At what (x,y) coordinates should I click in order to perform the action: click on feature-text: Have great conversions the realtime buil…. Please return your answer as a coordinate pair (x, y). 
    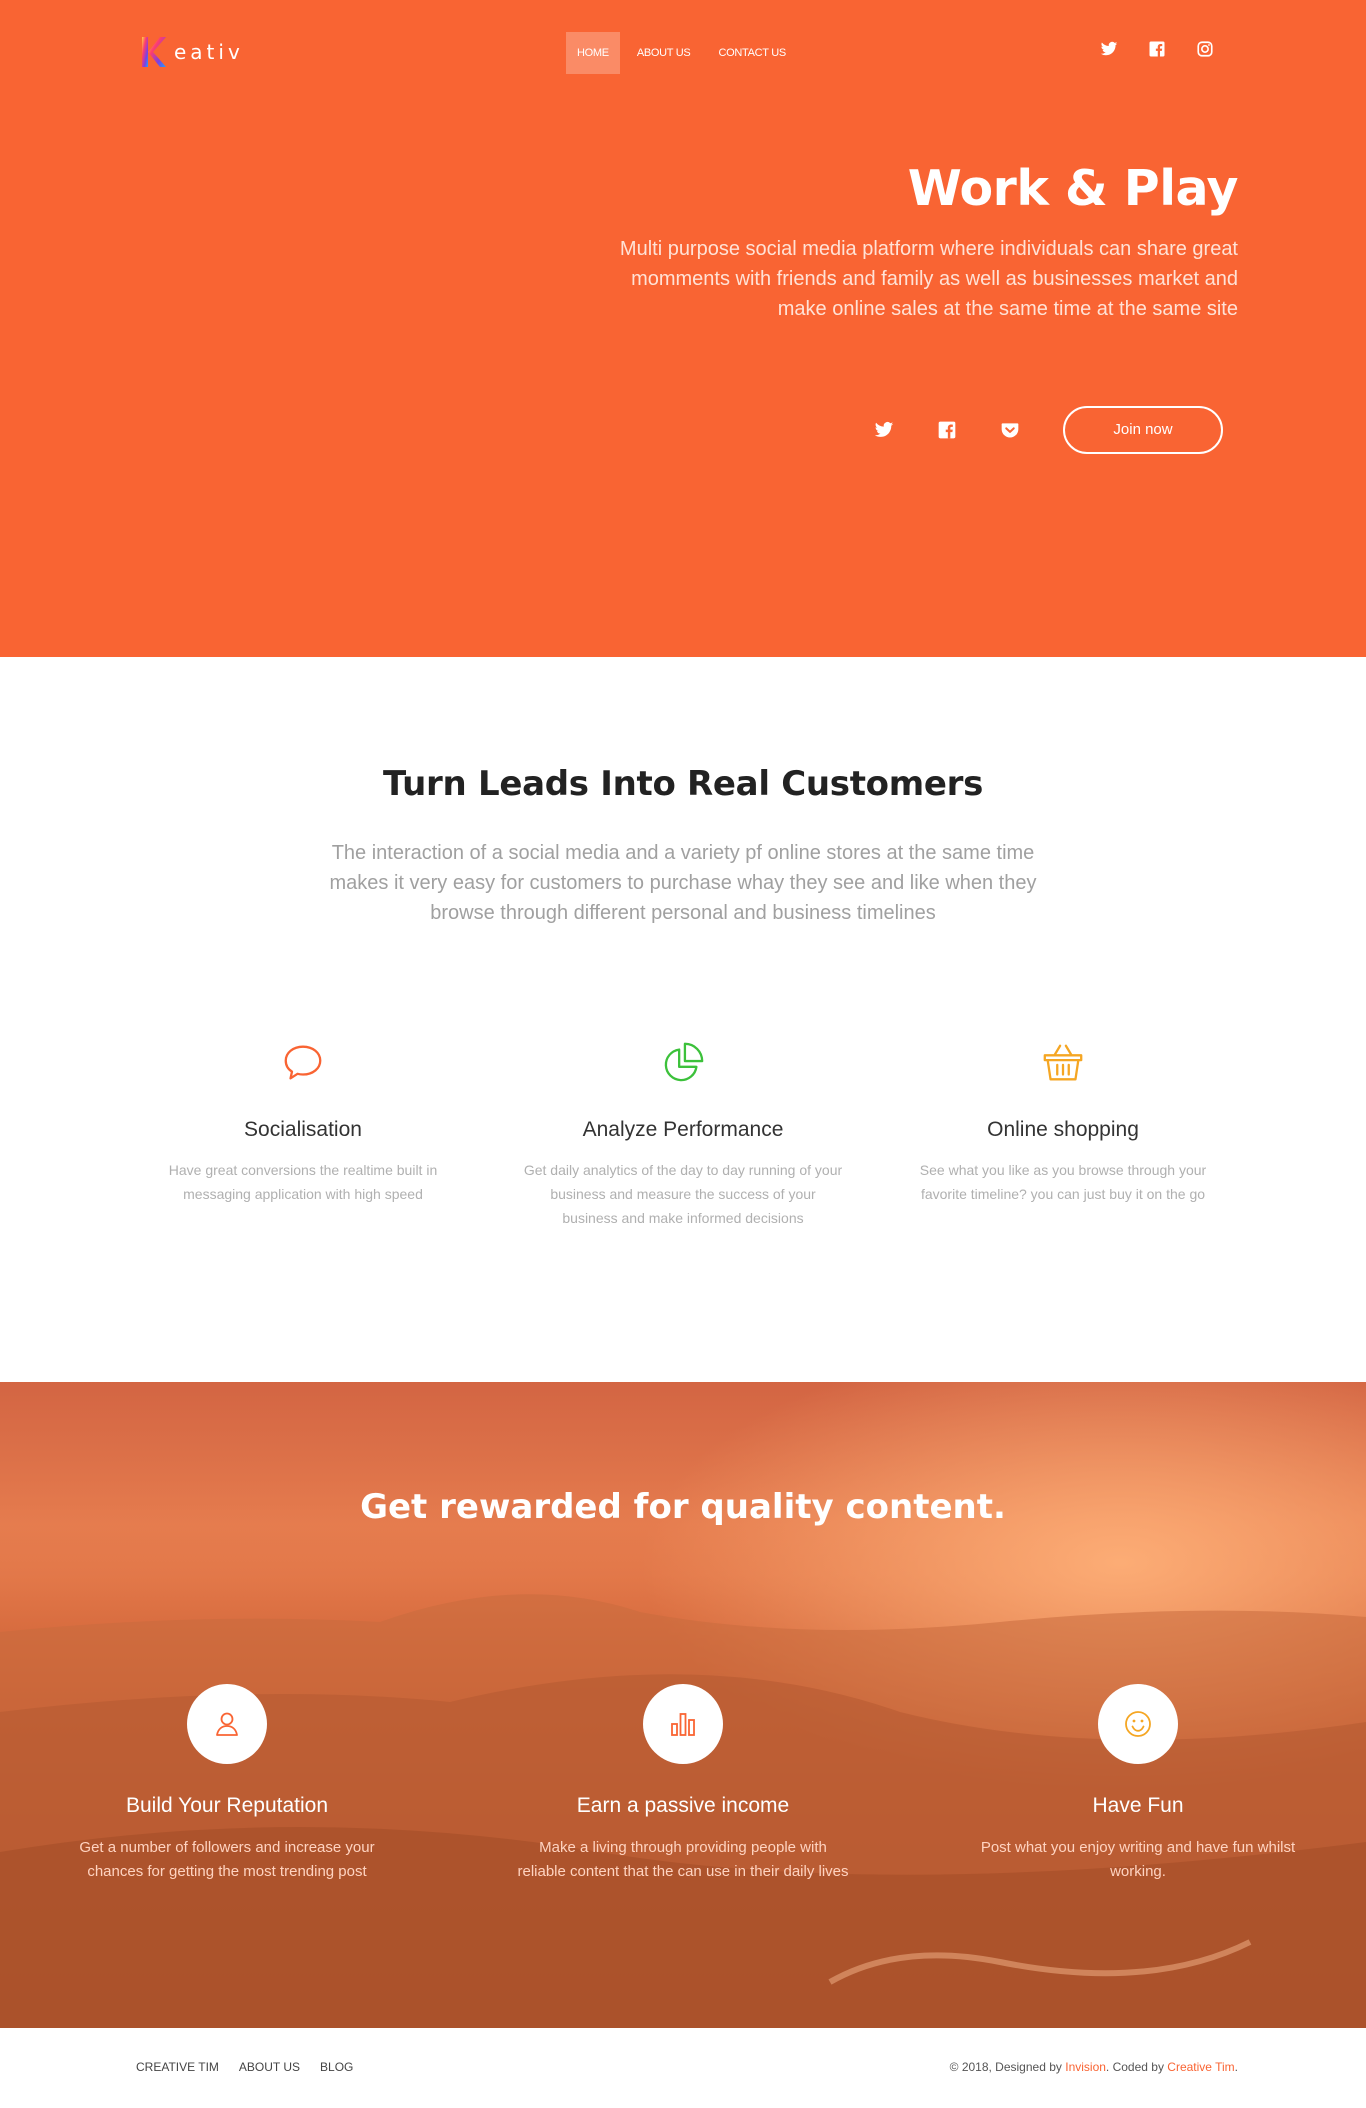
    Looking at the image, I should click on (303, 1182).